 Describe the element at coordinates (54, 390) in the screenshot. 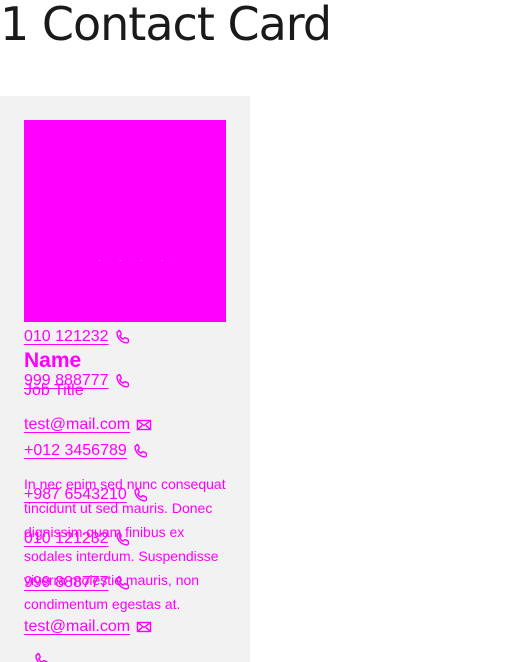

I see `job-title: Job Title` at that location.